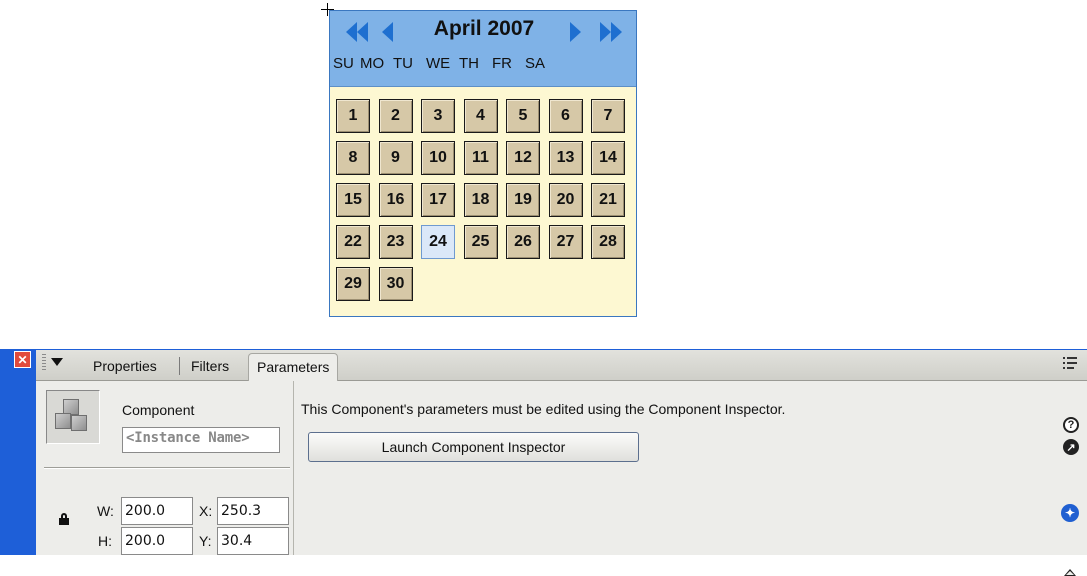  I want to click on goto-icon: ↗, so click(1071, 447).